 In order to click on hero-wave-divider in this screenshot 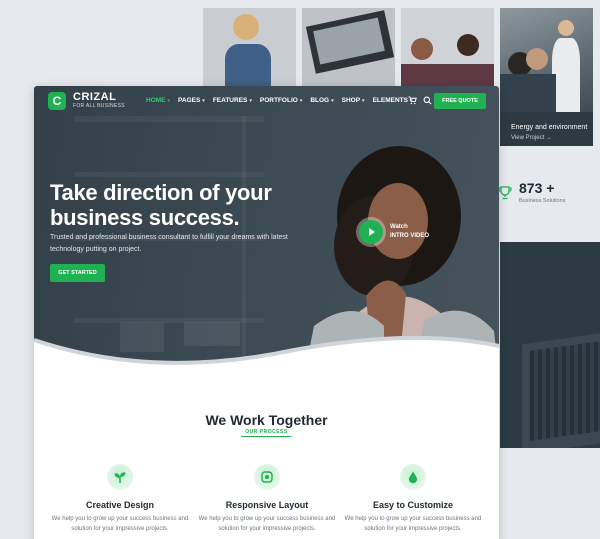, I will do `click(266, 357)`.